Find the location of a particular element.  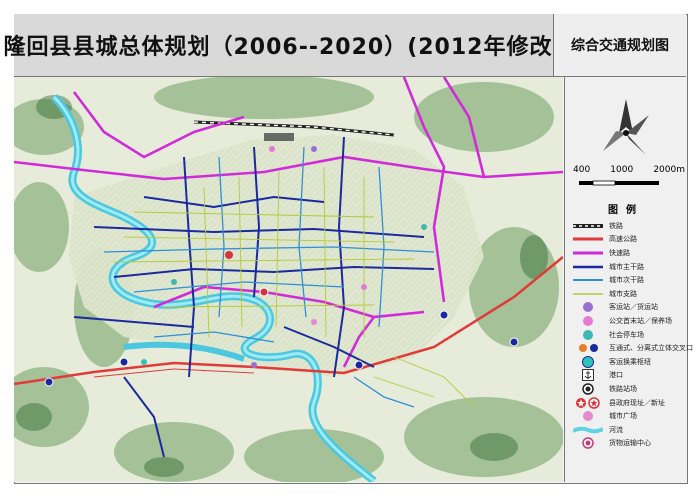

legend-item: 城市主干路 is located at coordinates (626, 267).